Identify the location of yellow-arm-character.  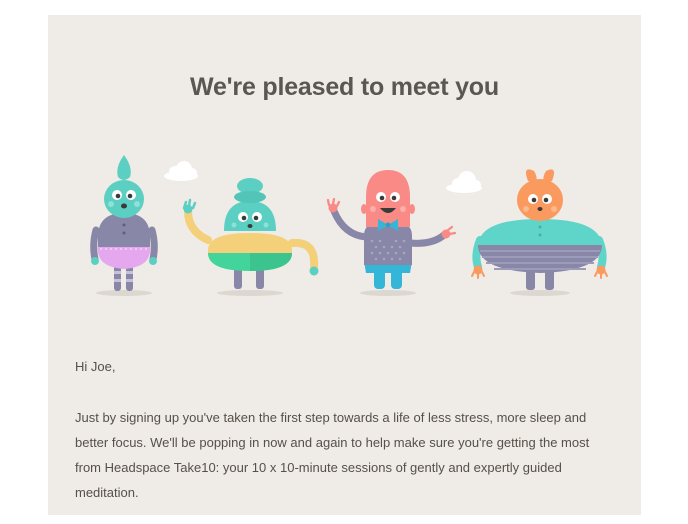
(250, 237).